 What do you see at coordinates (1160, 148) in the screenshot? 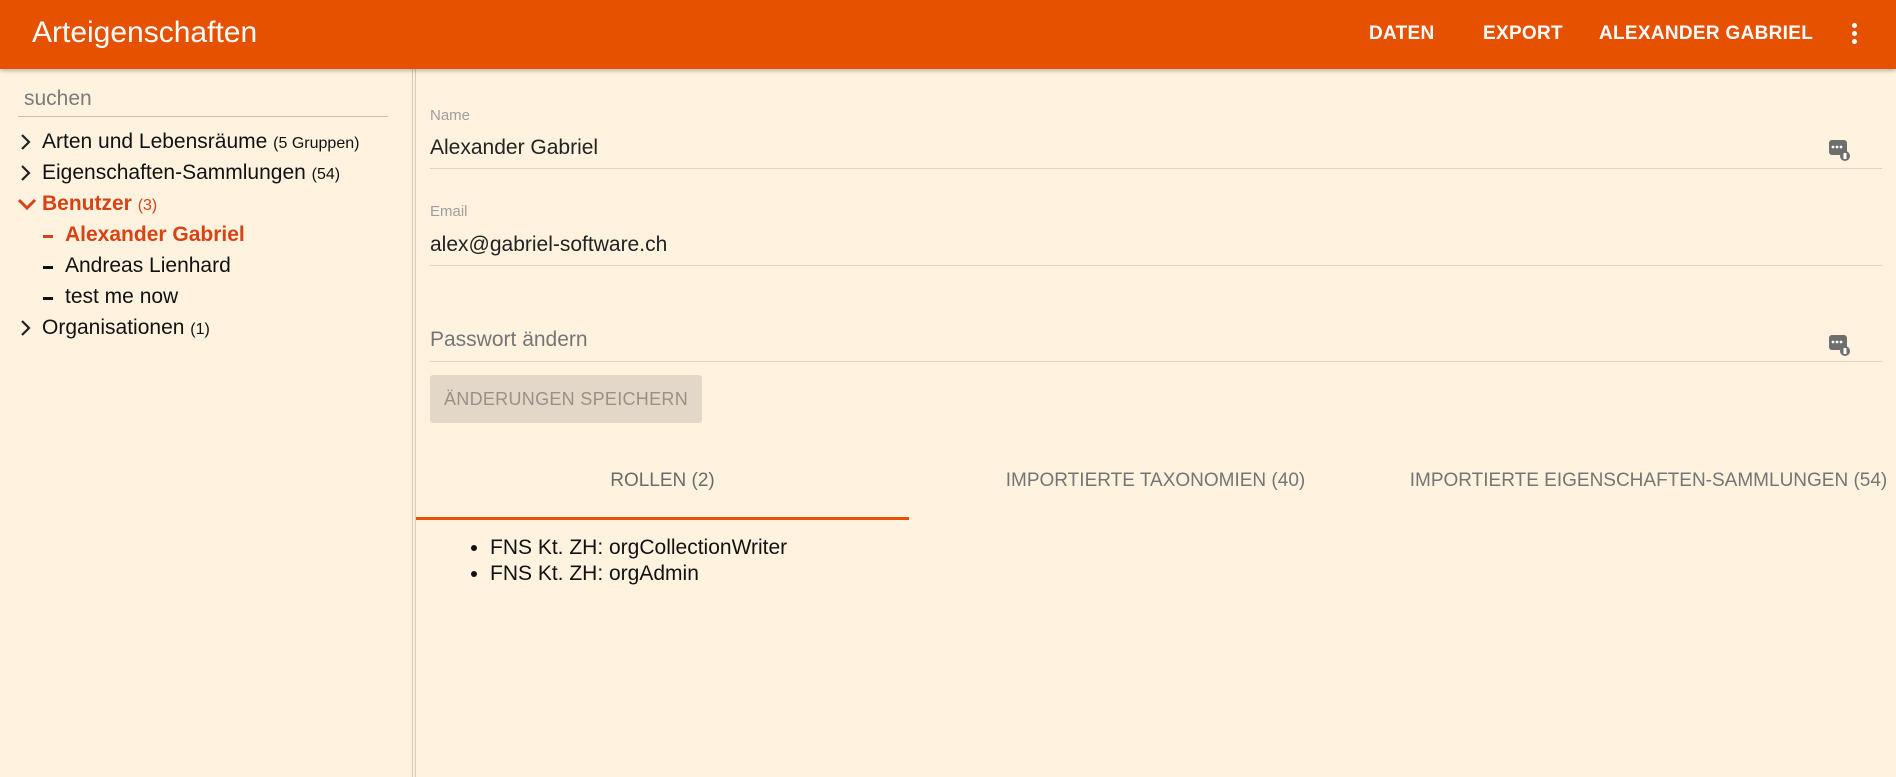
I see `name-field` at bounding box center [1160, 148].